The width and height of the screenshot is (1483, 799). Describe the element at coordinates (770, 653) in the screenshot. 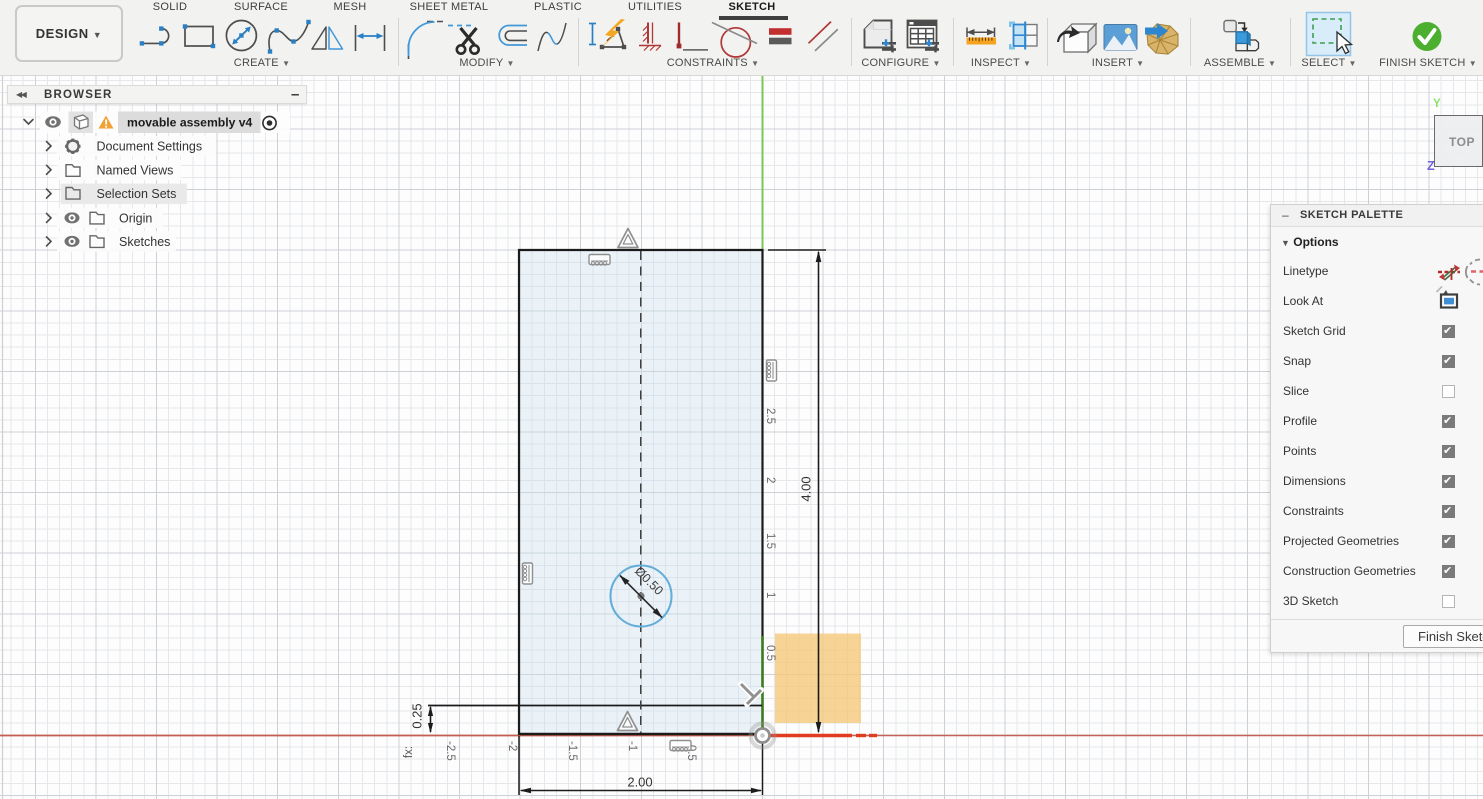

I see `svg-text: 0.5` at that location.